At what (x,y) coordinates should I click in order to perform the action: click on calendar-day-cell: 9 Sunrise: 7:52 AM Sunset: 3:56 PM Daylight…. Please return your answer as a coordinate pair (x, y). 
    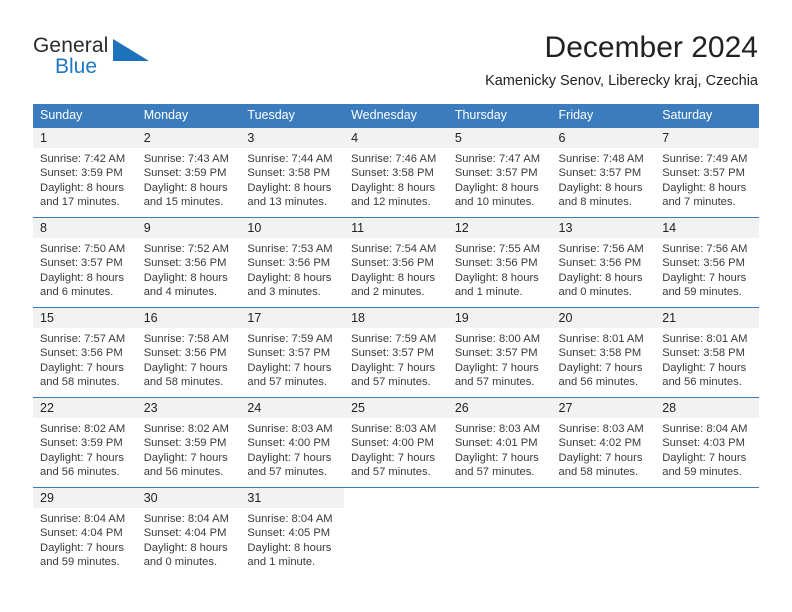
    Looking at the image, I should click on (188, 262).